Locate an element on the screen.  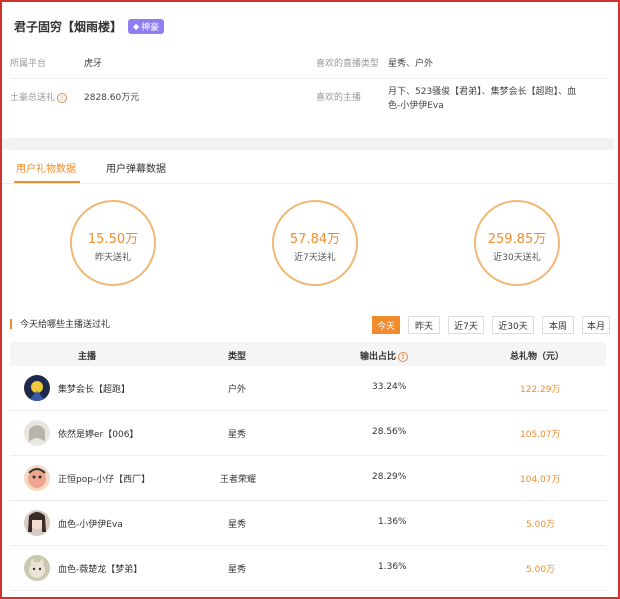
rank-badge: ◆ 神豪 is located at coordinates (146, 26).